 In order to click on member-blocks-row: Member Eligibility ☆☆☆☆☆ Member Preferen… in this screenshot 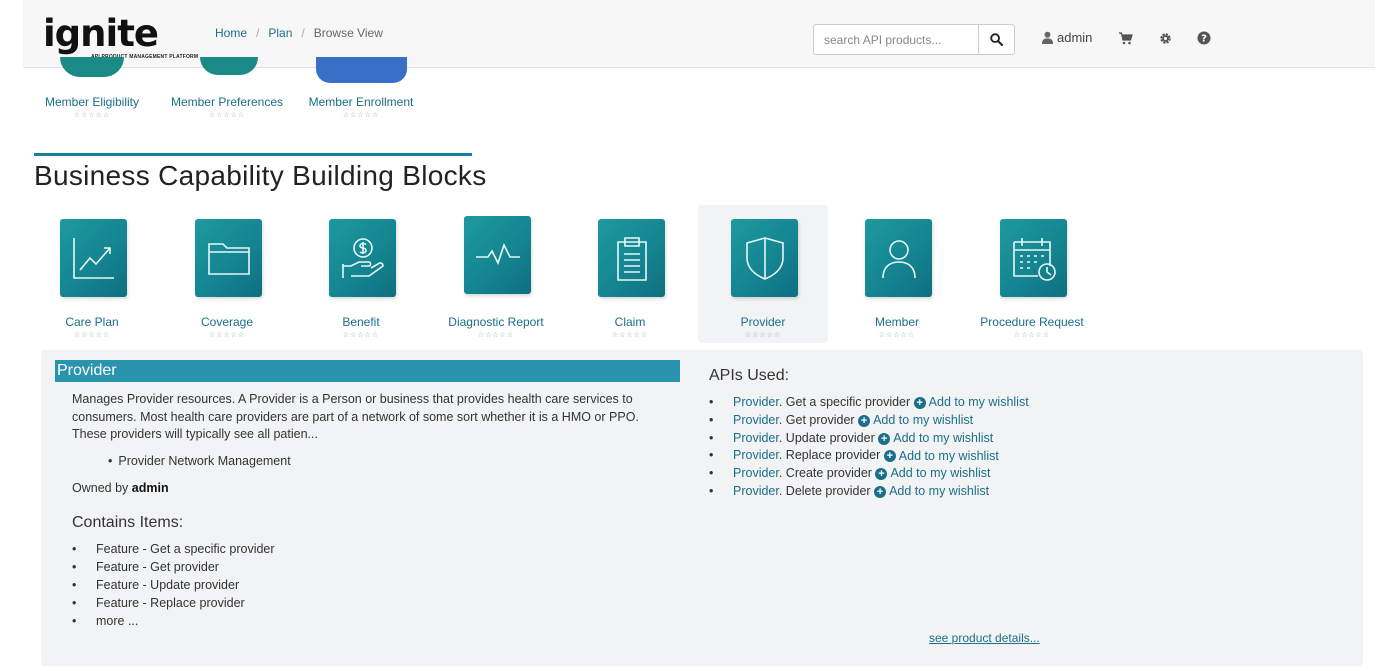, I will do `click(240, 85)`.